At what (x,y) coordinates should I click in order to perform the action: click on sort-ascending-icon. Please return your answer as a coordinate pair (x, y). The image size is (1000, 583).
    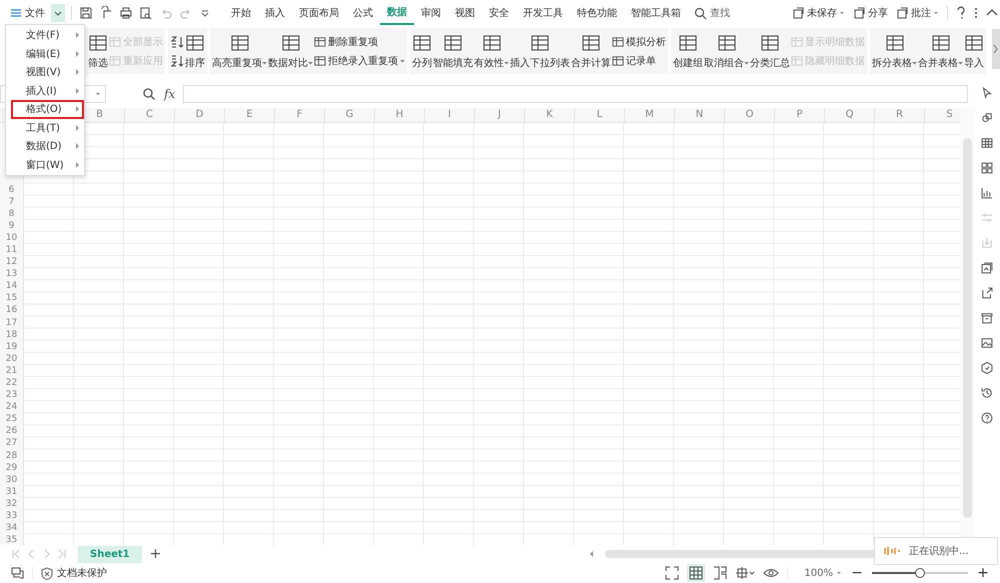
    Looking at the image, I should click on (177, 41).